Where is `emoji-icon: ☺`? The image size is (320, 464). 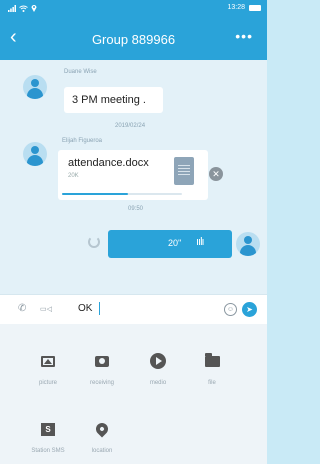
emoji-icon: ☺ is located at coordinates (230, 309).